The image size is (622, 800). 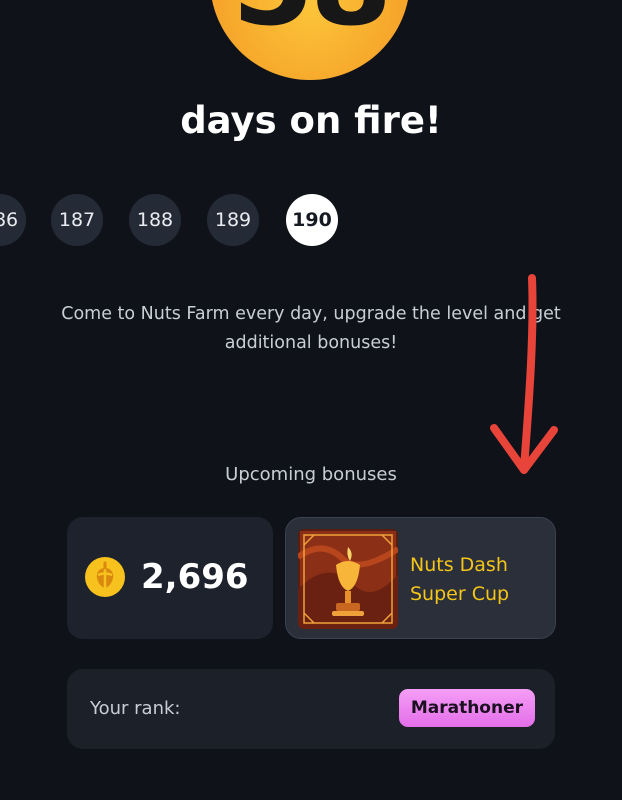 I want to click on rank-badge: Marathoner, so click(x=466, y=708).